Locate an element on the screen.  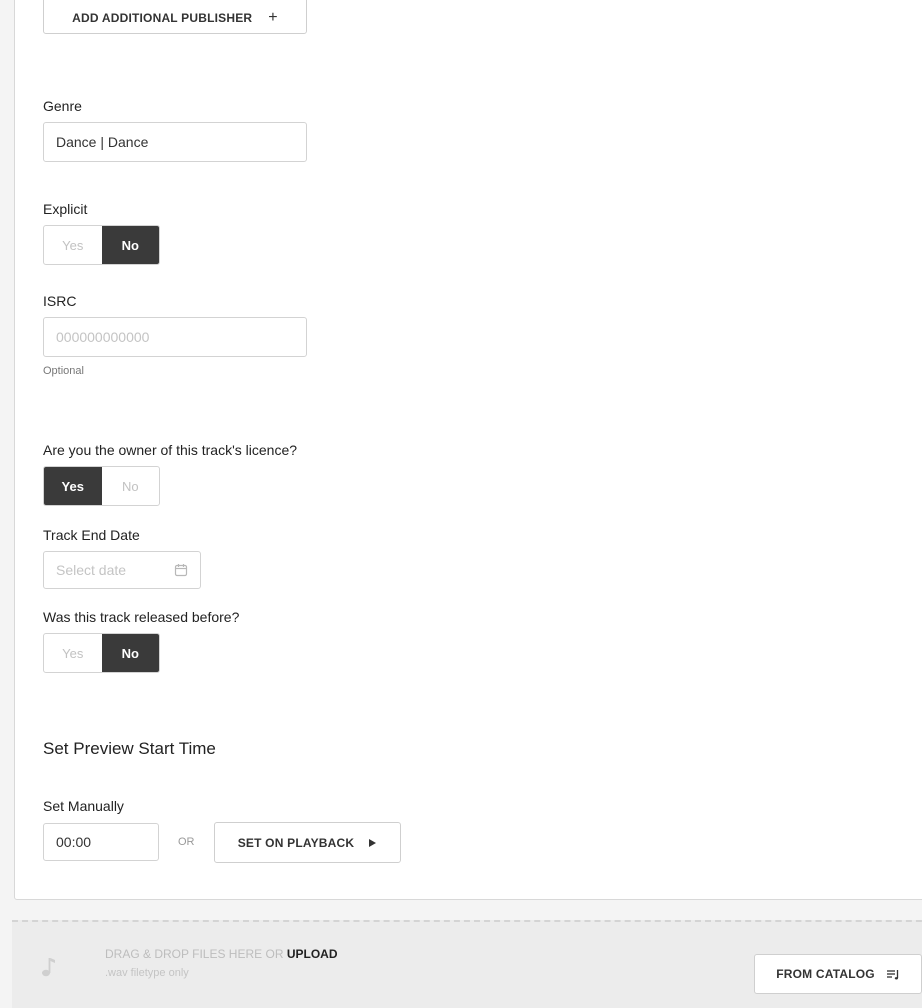
plus-icon: + is located at coordinates (273, 17).